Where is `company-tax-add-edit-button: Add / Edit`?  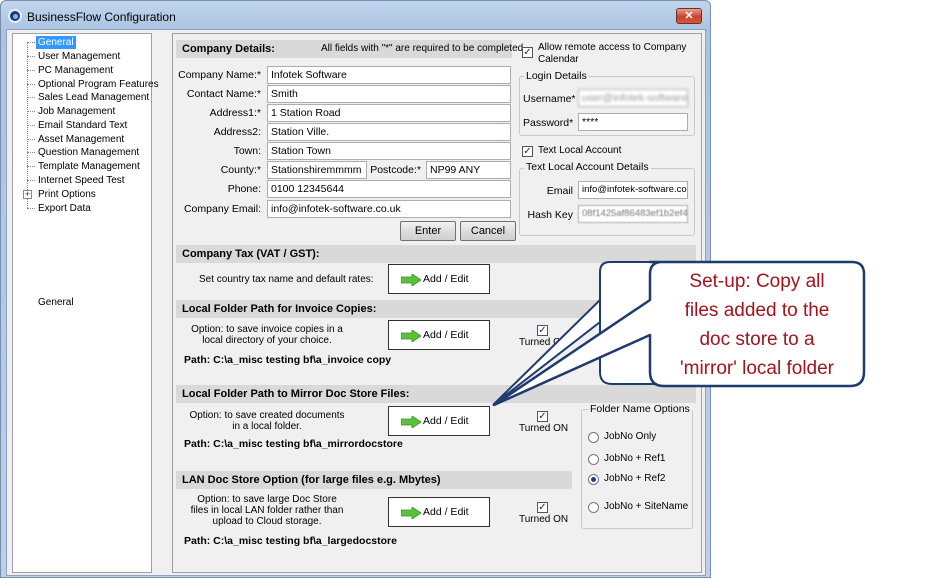
company-tax-add-edit-button: Add / Edit is located at coordinates (439, 279).